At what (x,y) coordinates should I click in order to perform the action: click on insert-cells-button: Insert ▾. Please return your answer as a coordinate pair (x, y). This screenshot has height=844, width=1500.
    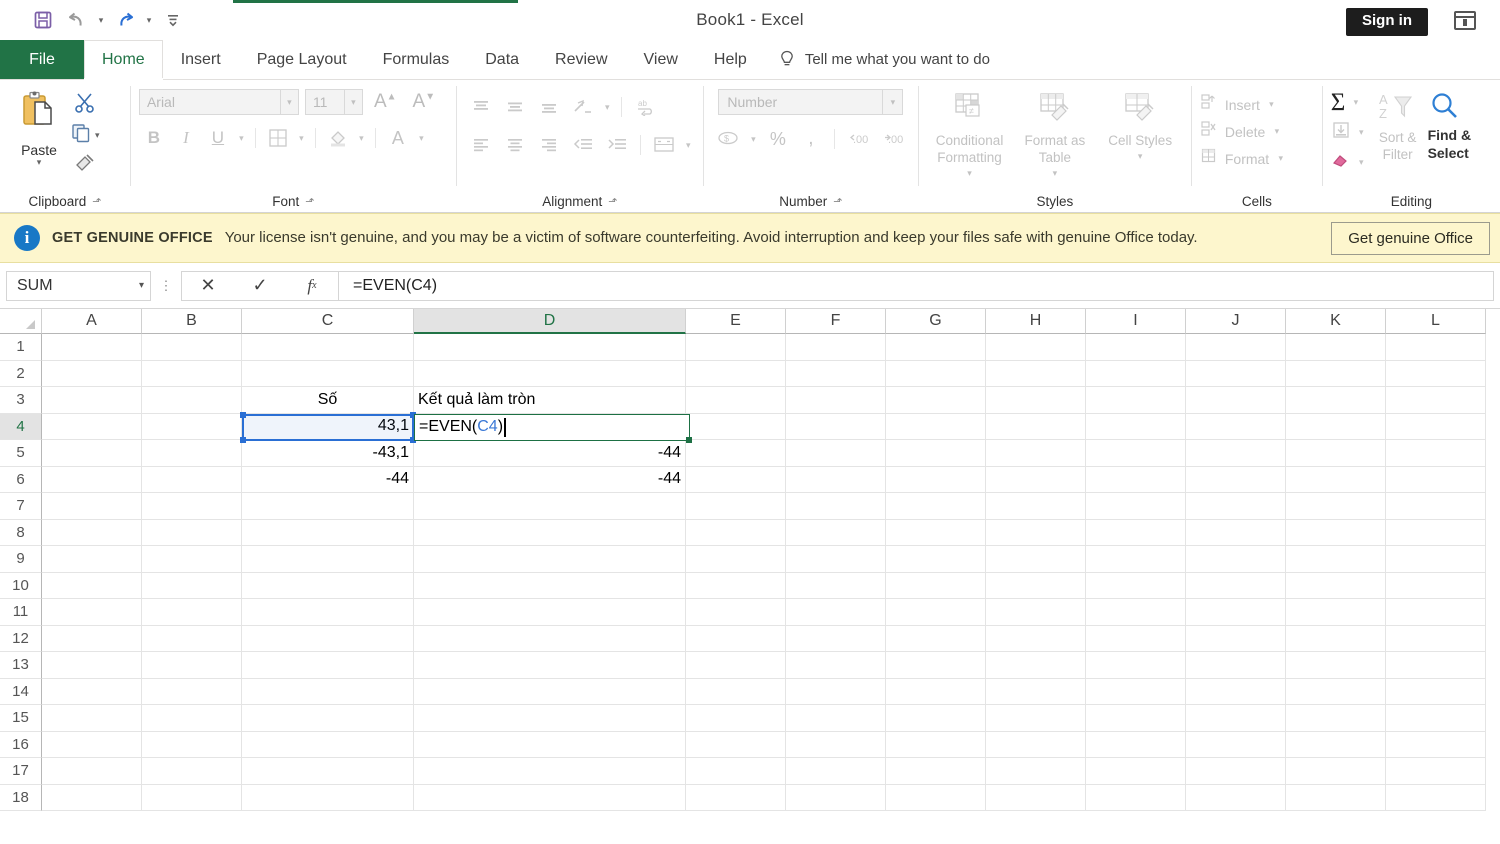
    Looking at the image, I should click on (1239, 104).